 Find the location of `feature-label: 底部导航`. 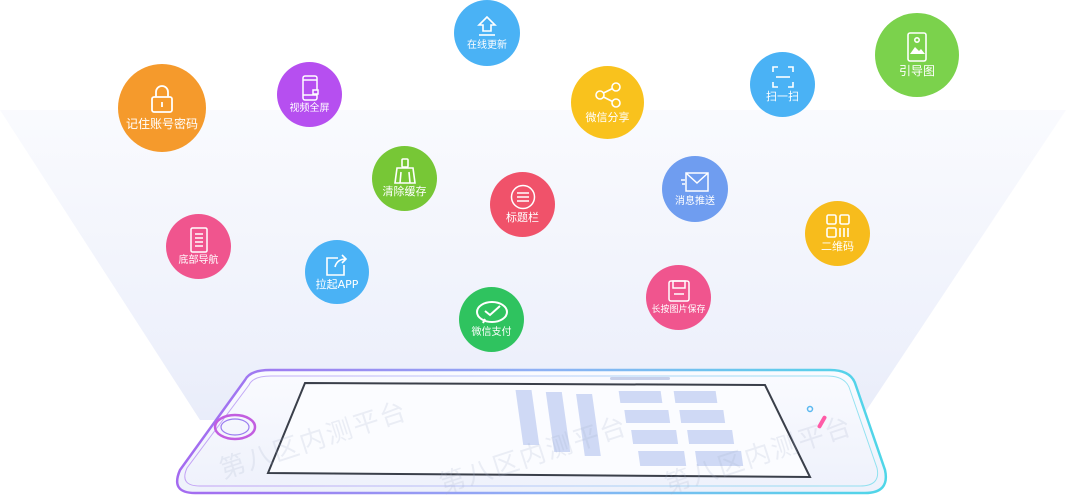

feature-label: 底部导航 is located at coordinates (198, 260).